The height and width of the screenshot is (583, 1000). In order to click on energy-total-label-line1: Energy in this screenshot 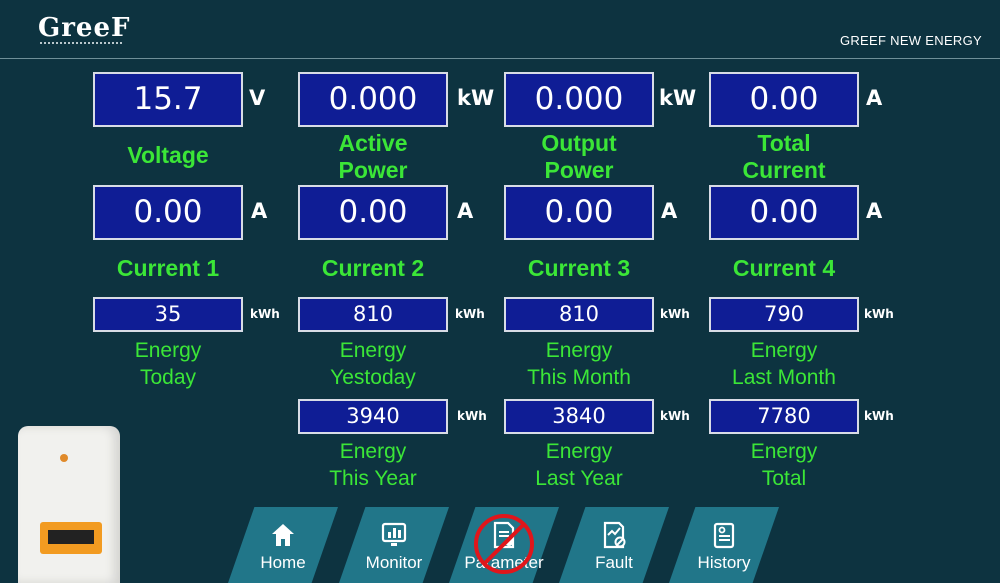, I will do `click(784, 451)`.